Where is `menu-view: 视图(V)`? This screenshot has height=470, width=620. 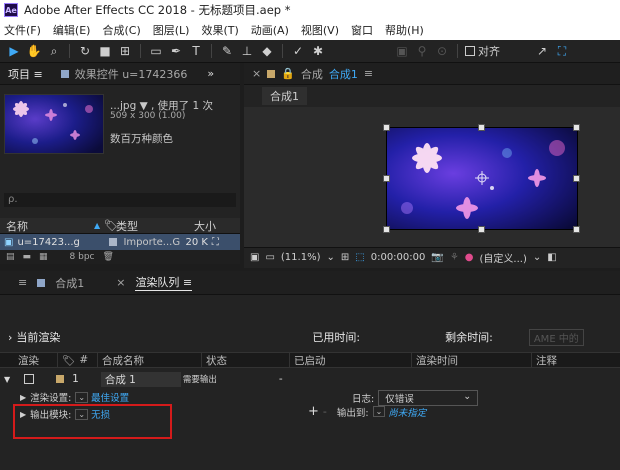 menu-view: 视图(V) is located at coordinates (320, 30).